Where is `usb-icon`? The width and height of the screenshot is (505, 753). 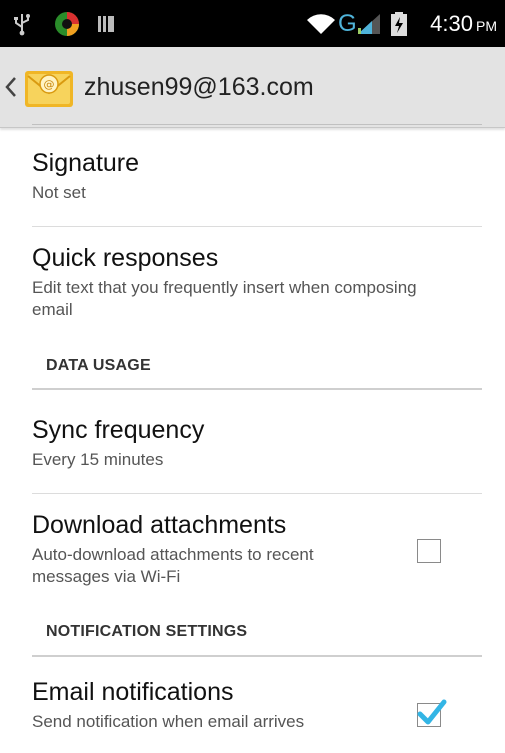
usb-icon is located at coordinates (22, 23).